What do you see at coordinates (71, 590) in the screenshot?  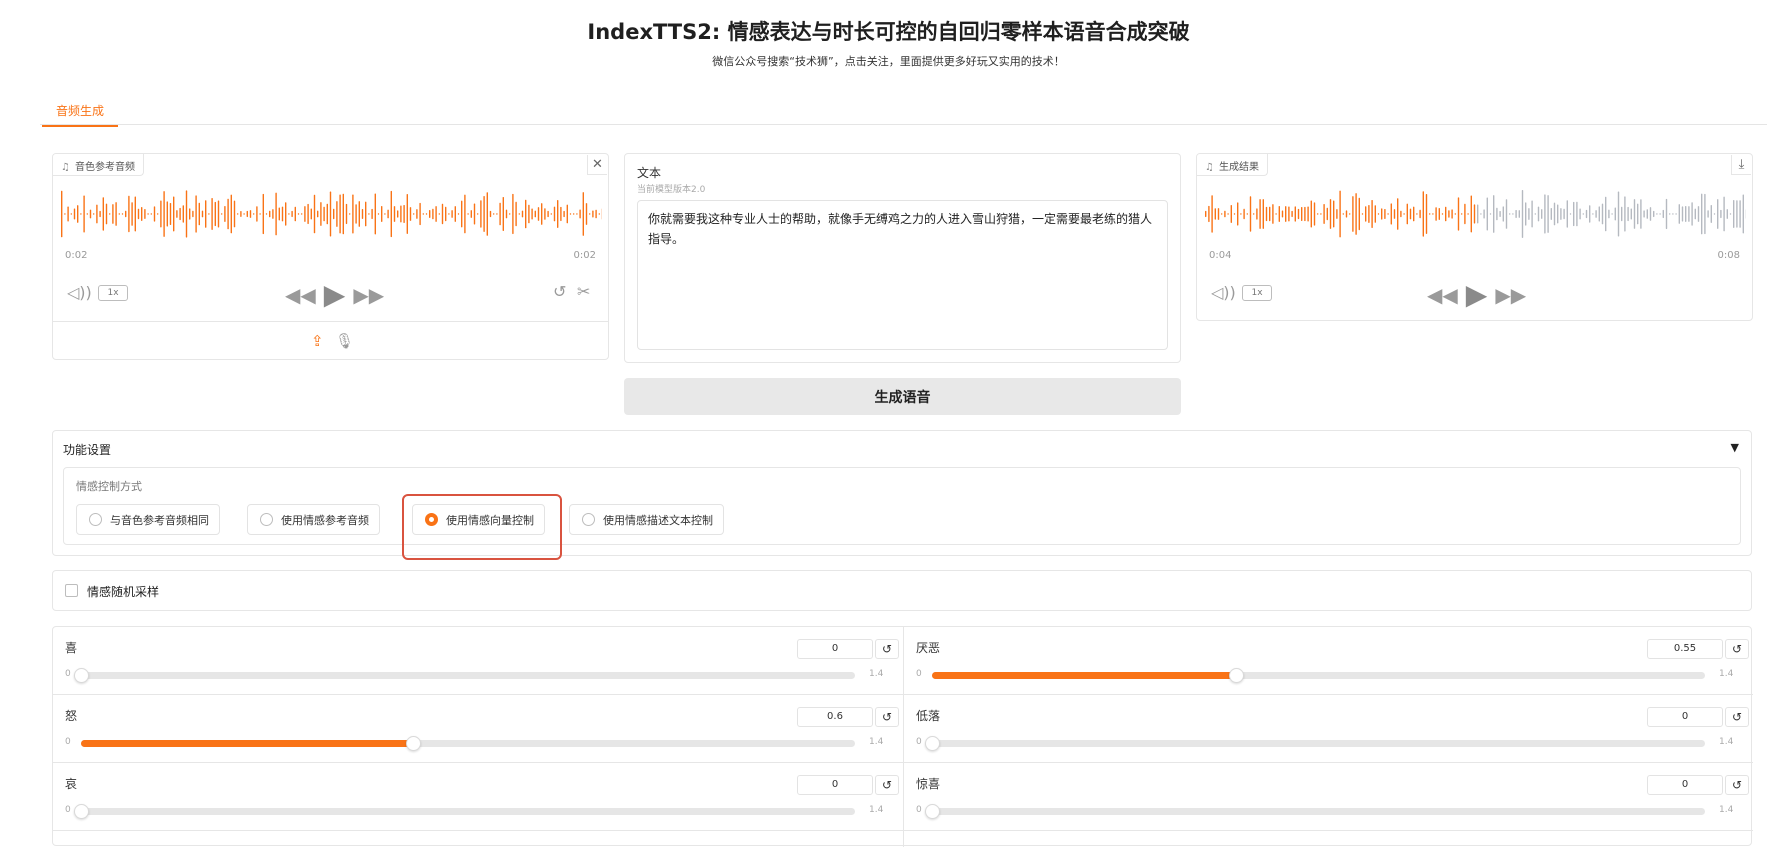 I see `random-sampling-checkbox` at bounding box center [71, 590].